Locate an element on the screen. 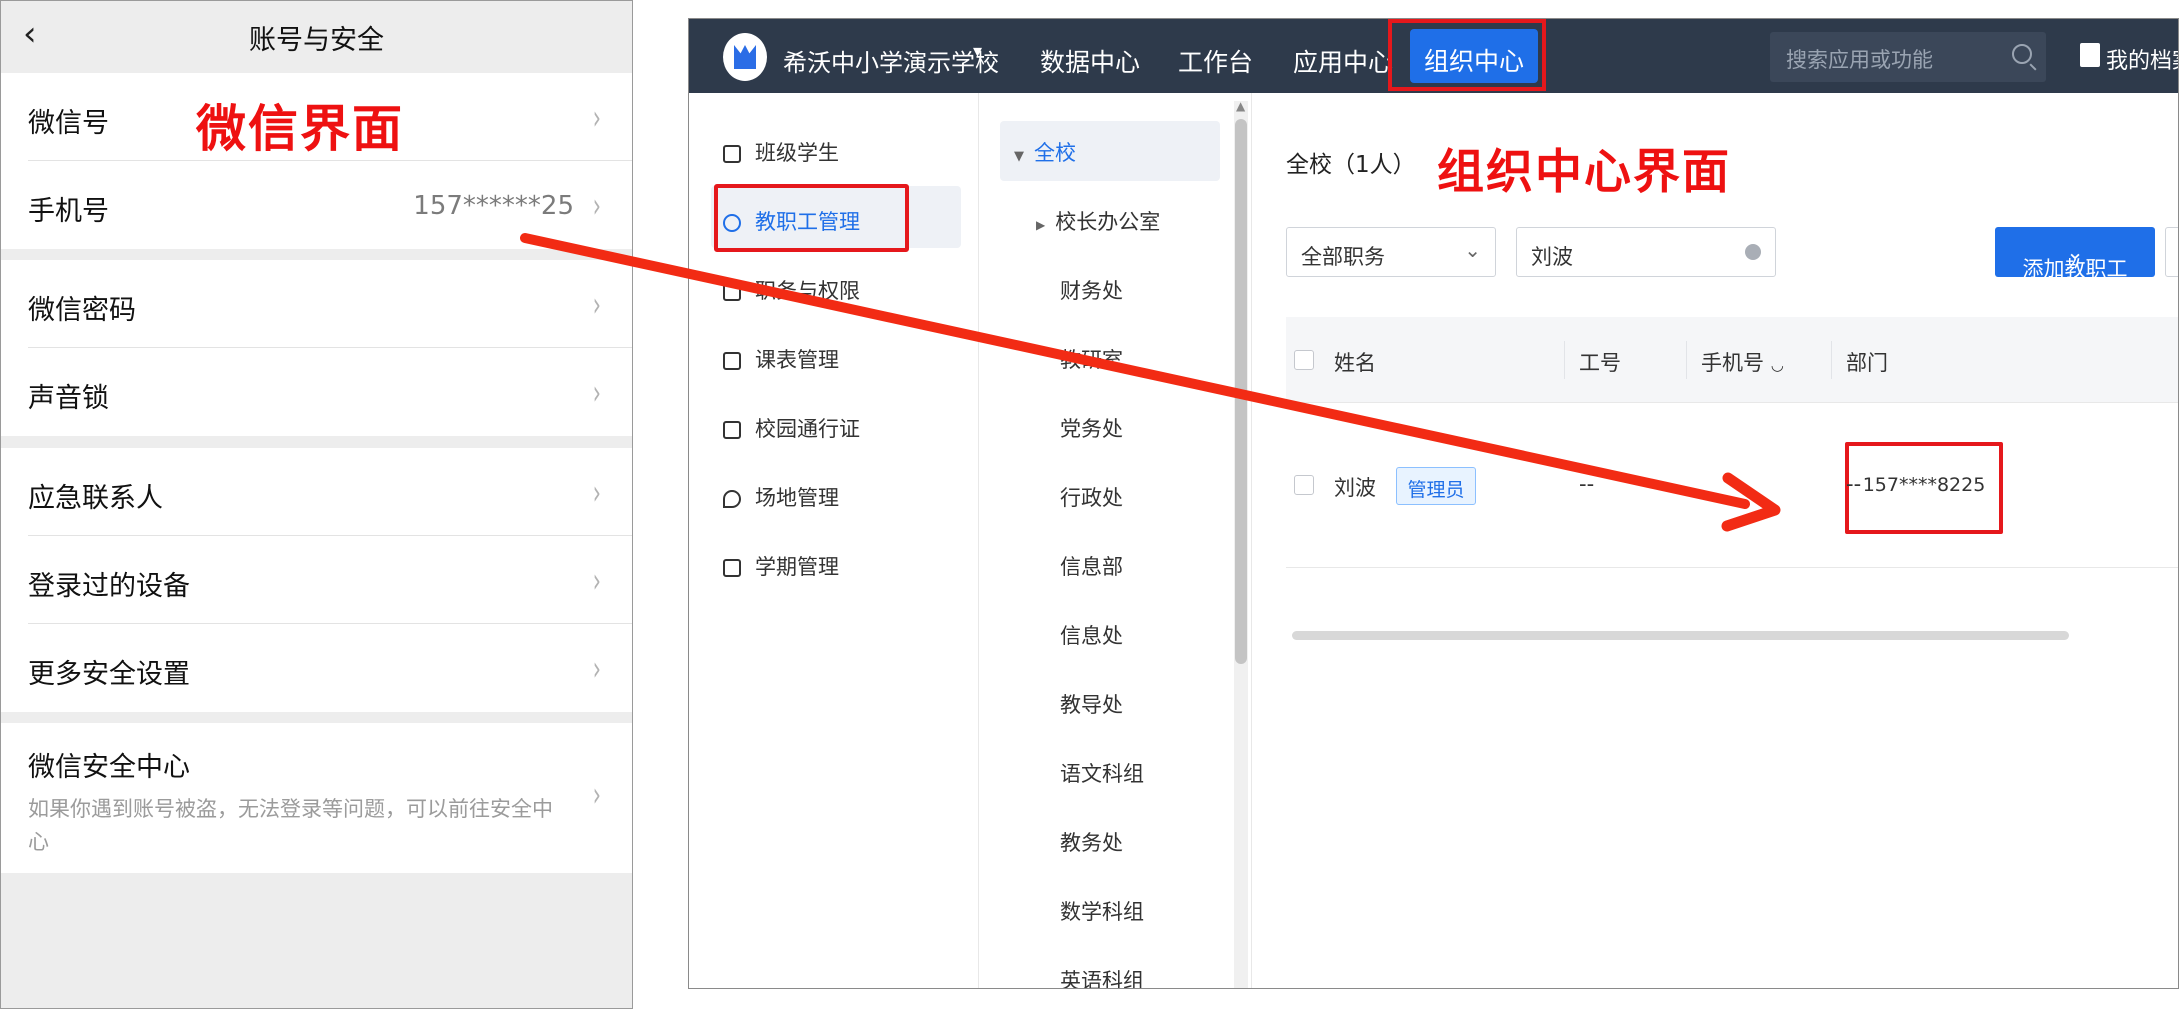 This screenshot has width=2179, height=1009. select-all-checkbox is located at coordinates (1304, 360).